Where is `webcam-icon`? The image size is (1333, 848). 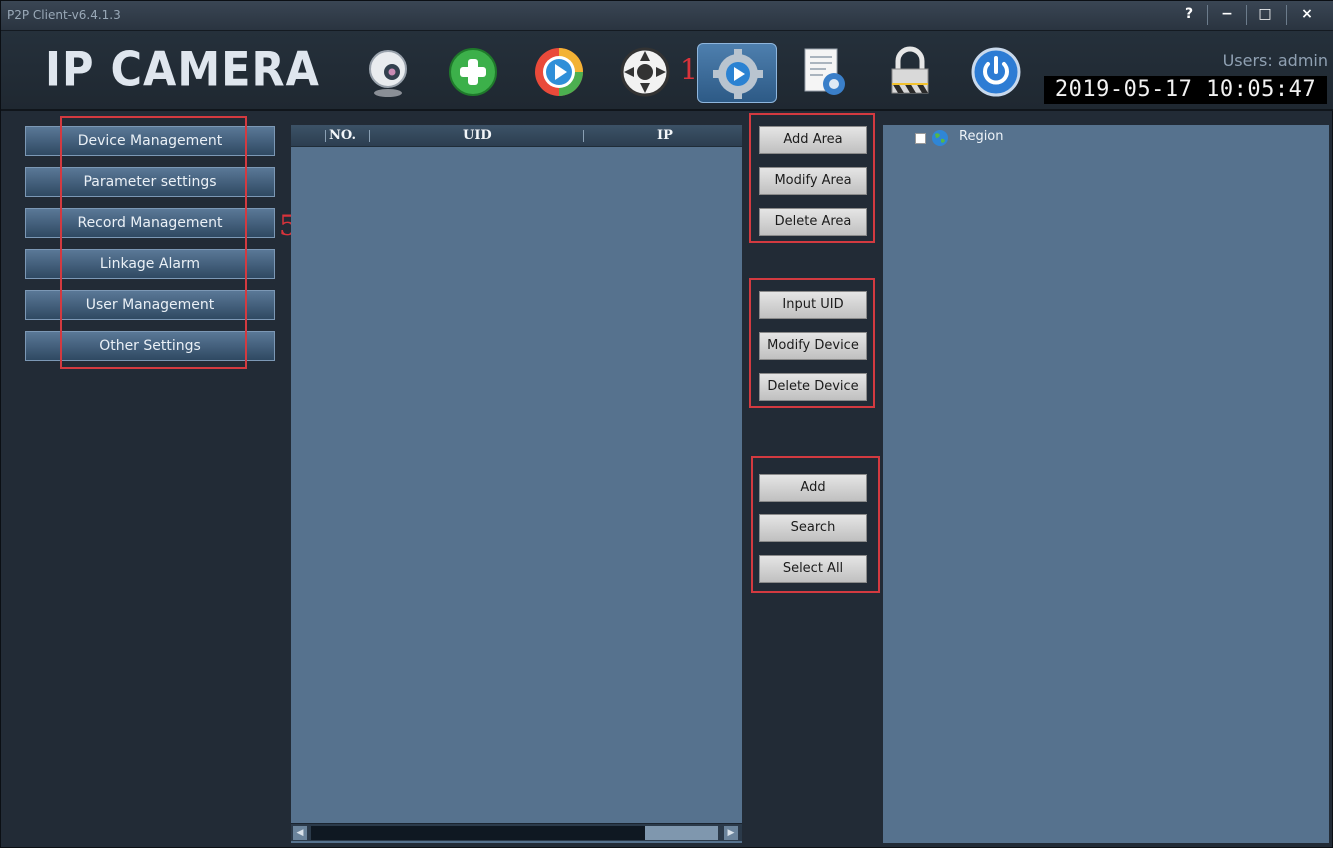
webcam-icon is located at coordinates (388, 72).